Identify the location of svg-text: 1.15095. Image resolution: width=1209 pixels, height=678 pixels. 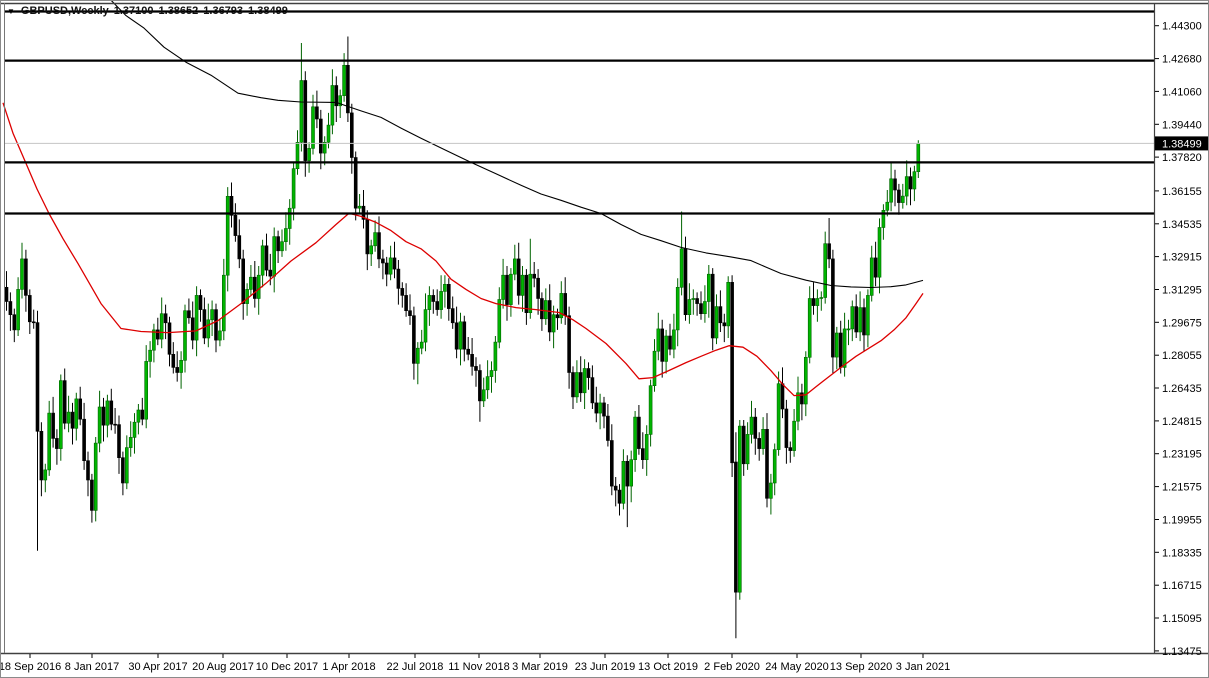
(1182, 619).